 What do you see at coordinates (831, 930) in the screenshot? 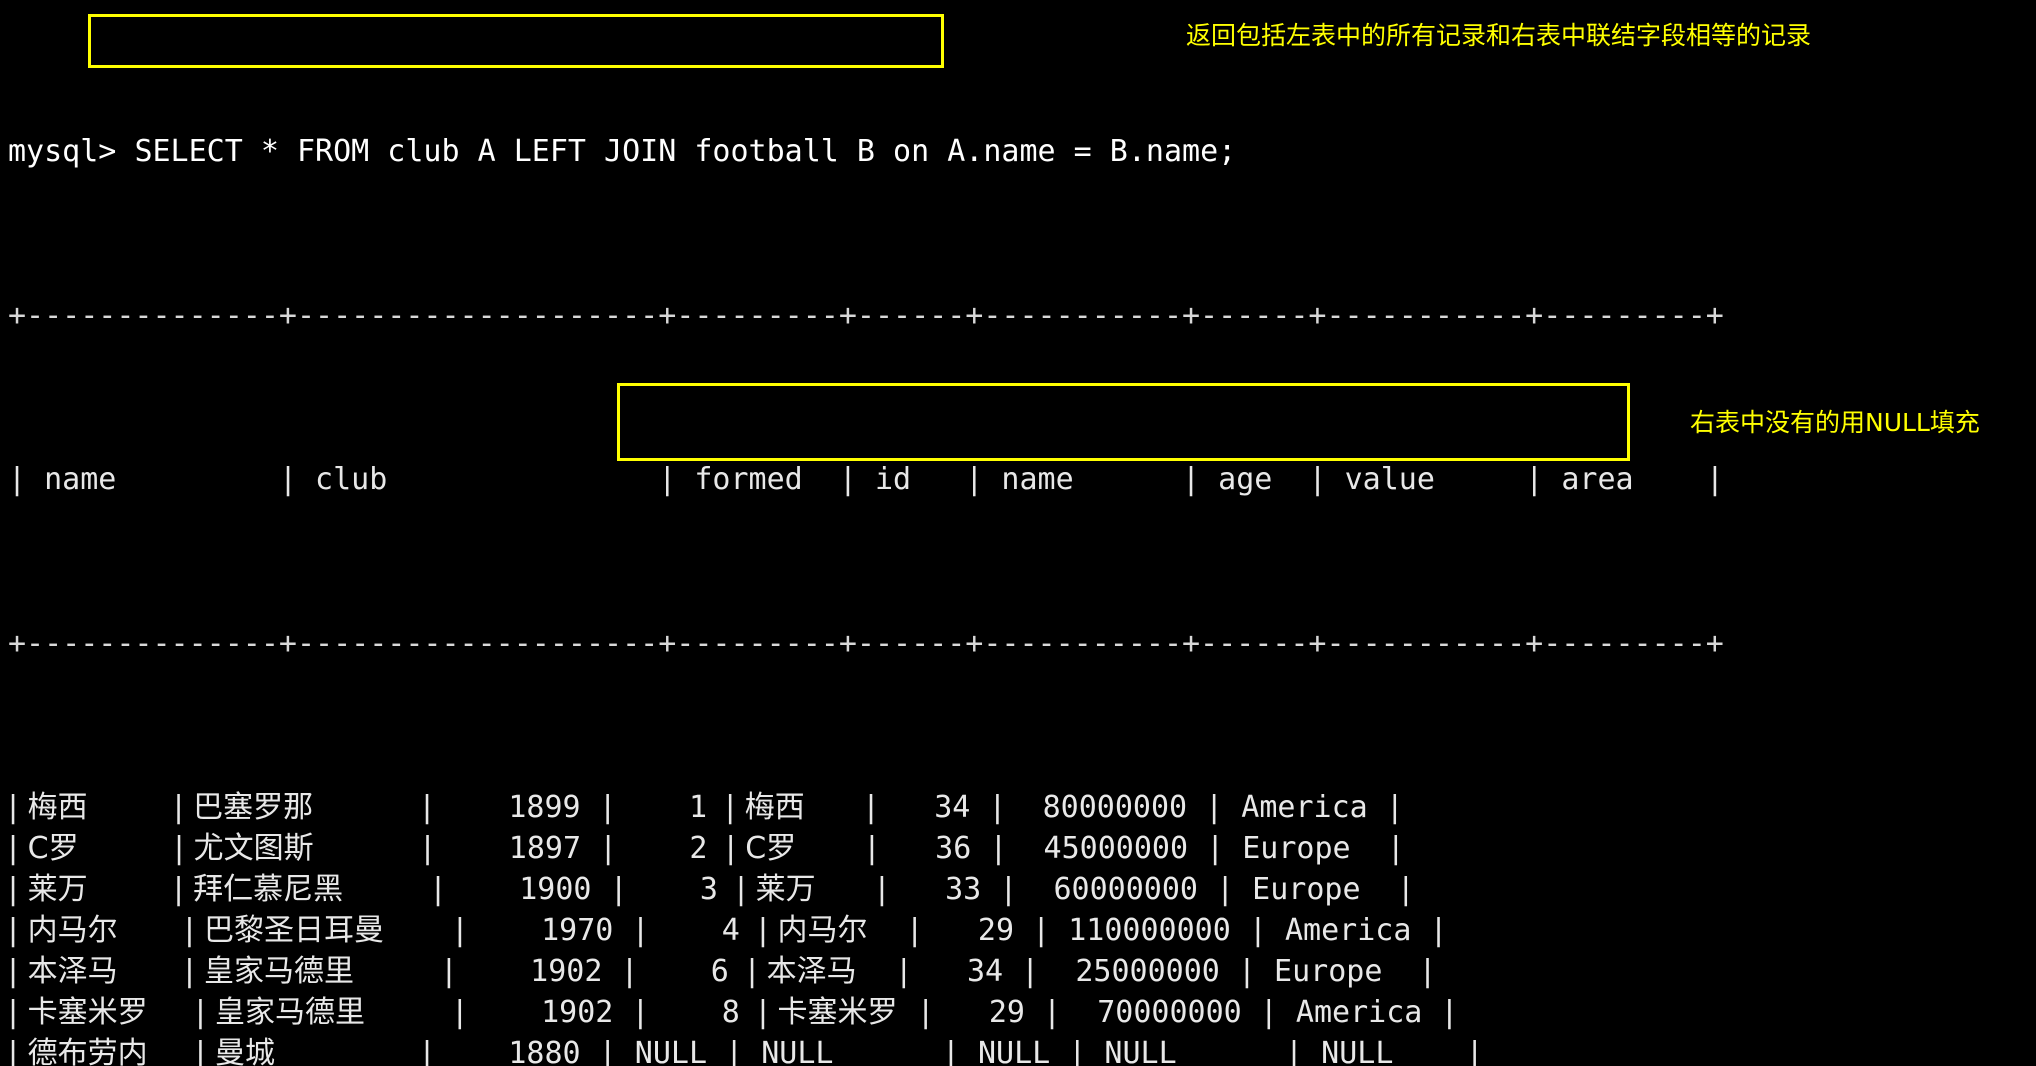
I see `cell-bname: | 内马尔` at bounding box center [831, 930].